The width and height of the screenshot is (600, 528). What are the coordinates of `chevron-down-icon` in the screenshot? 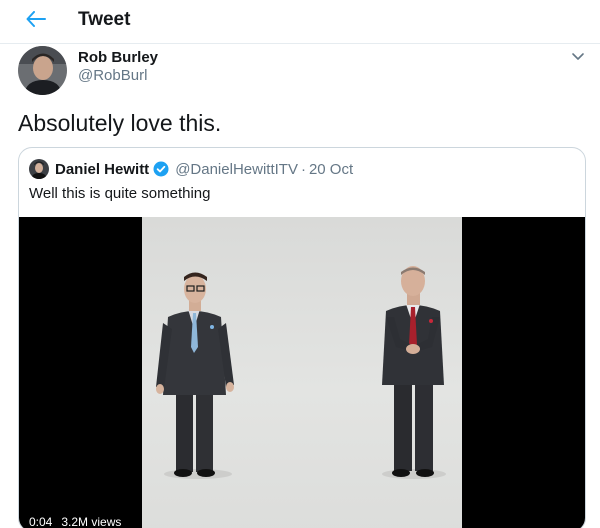 It's located at (578, 56).